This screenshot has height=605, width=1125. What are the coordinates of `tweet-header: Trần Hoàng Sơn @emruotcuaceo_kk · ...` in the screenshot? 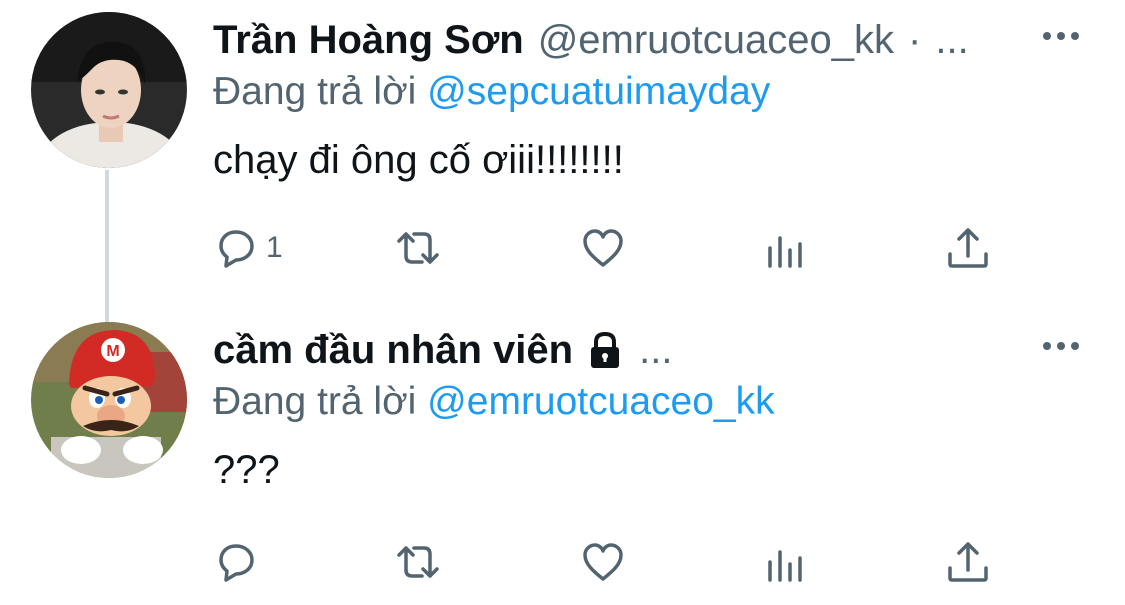 It's located at (591, 40).